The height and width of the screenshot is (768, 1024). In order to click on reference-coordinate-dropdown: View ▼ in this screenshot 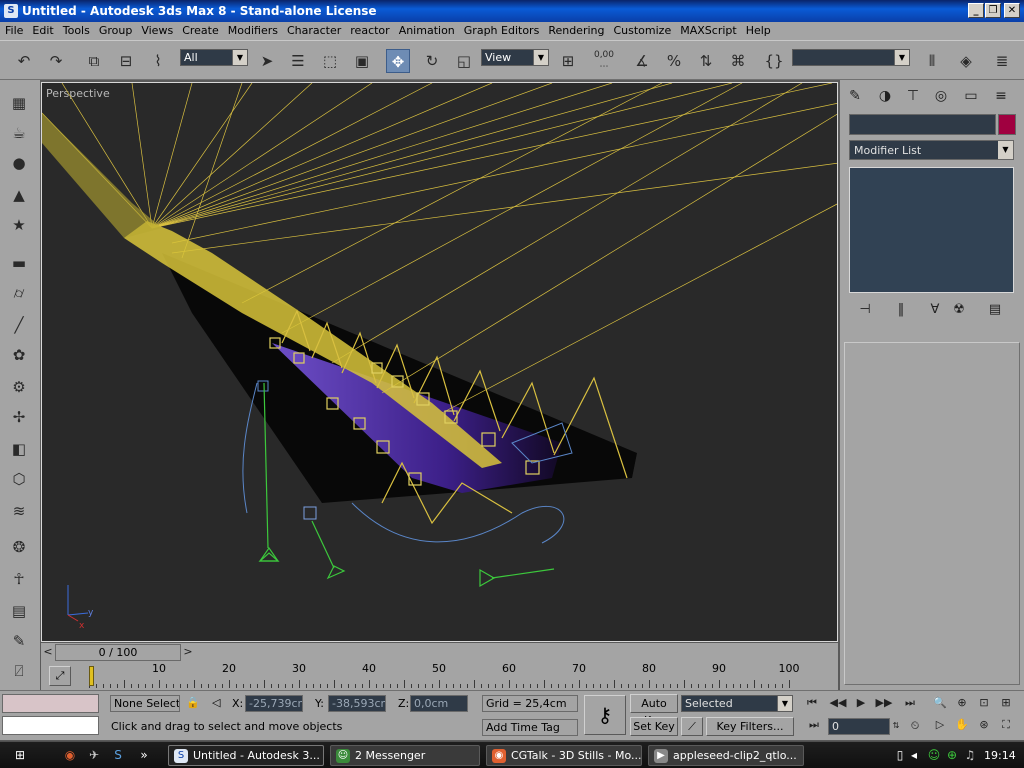, I will do `click(515, 57)`.